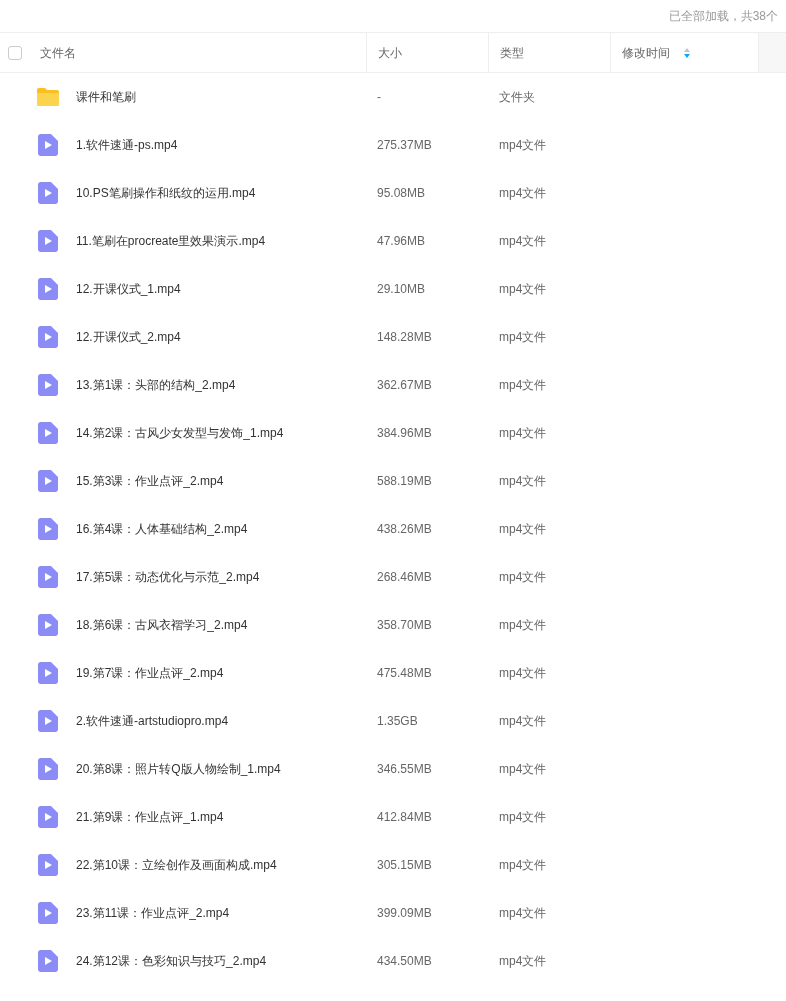 Image resolution: width=786 pixels, height=1001 pixels. I want to click on file-type: 文件夹, so click(517, 97).